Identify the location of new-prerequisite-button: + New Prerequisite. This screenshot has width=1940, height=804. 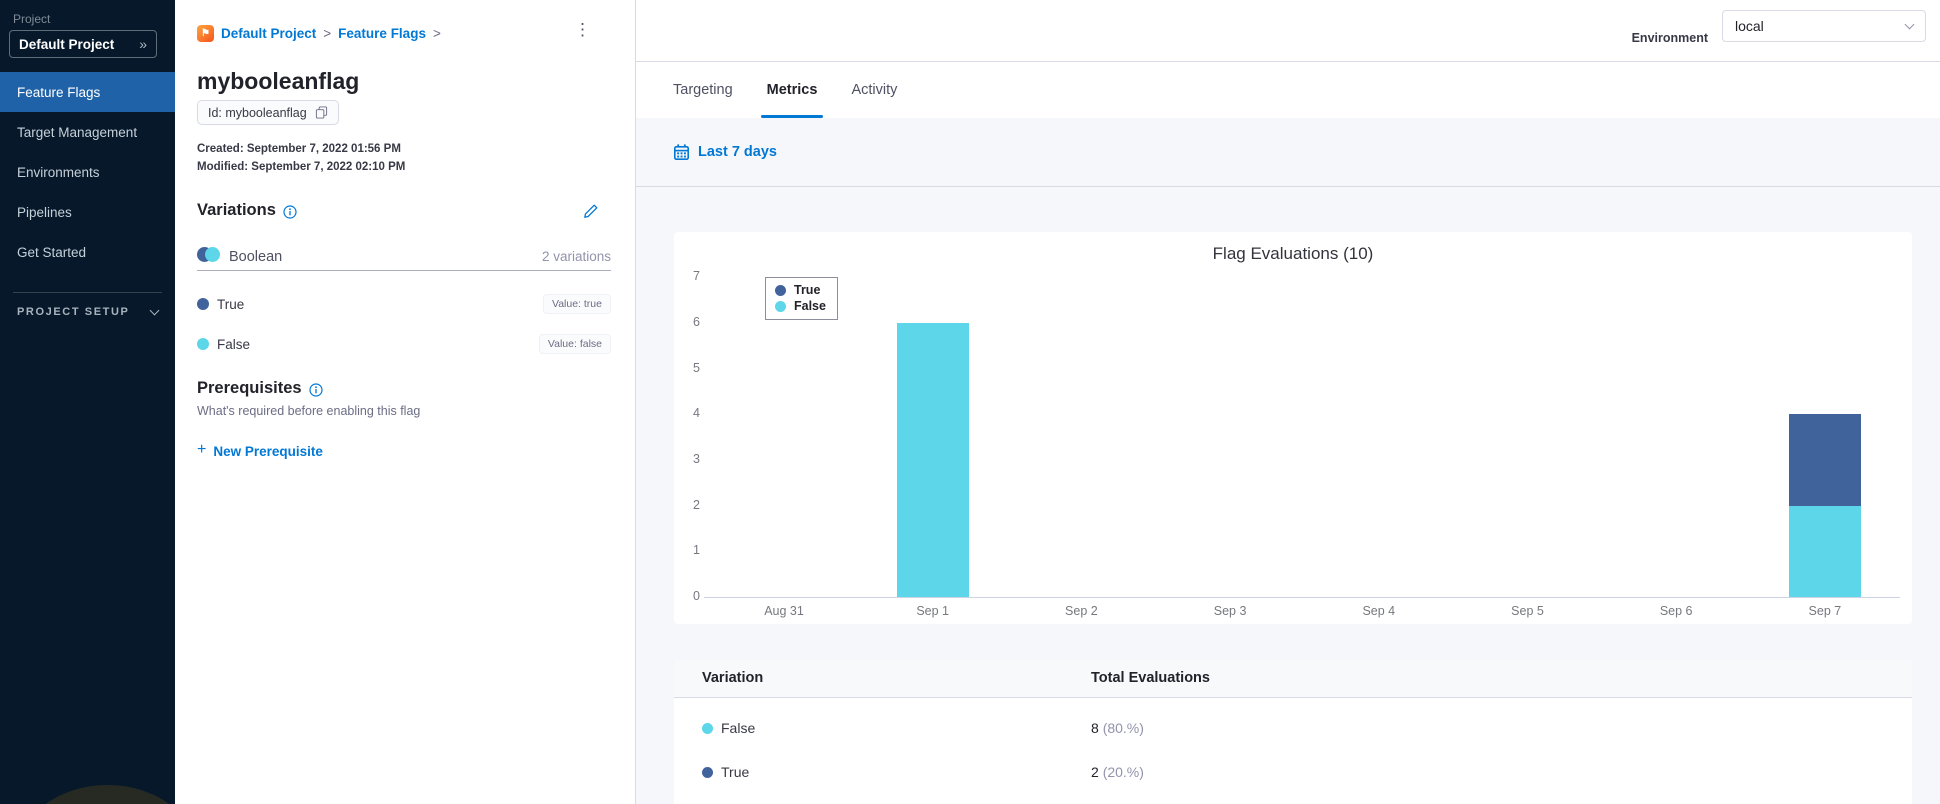
(260, 450).